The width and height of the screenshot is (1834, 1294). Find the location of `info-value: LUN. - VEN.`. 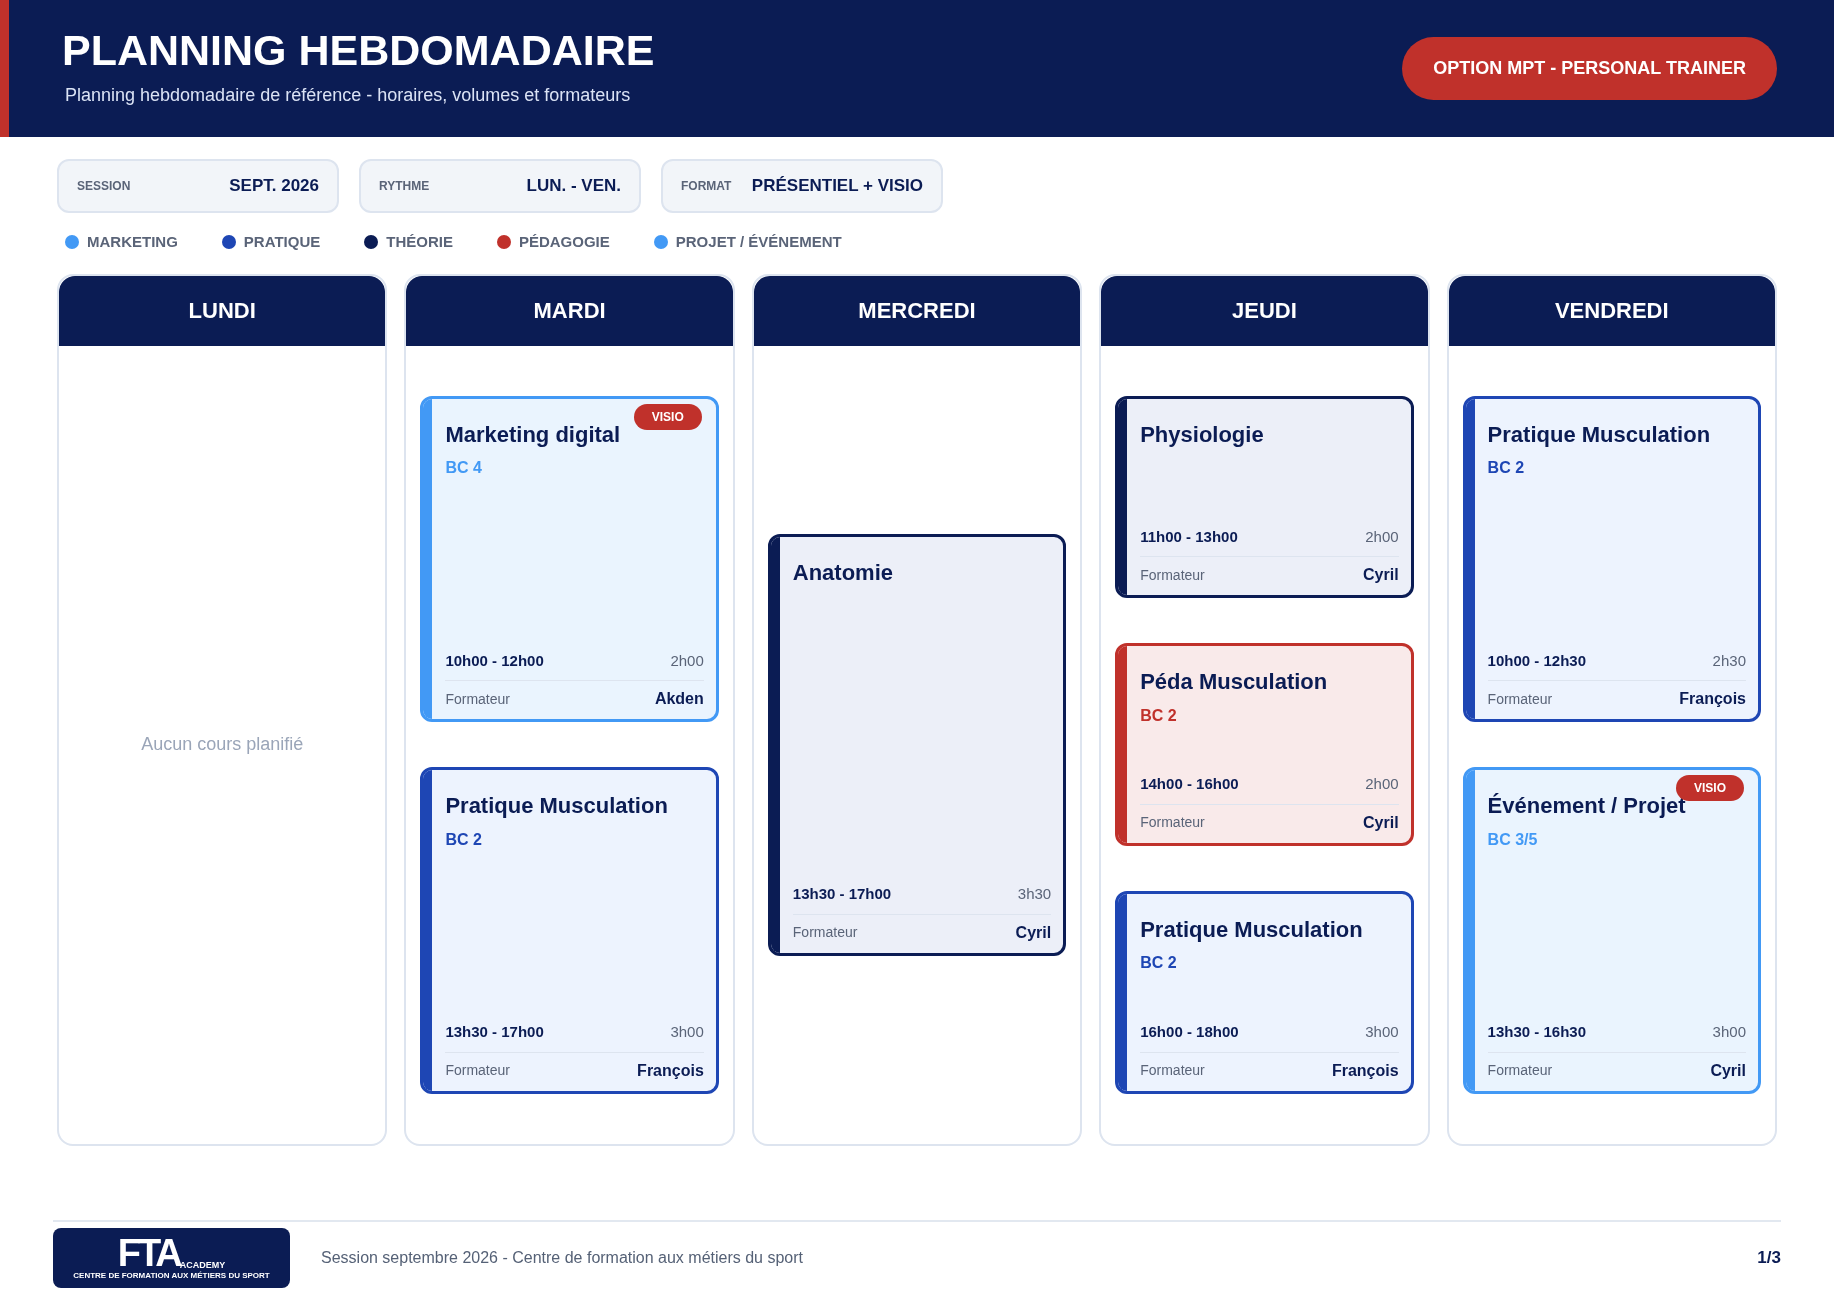

info-value: LUN. - VEN. is located at coordinates (573, 186).